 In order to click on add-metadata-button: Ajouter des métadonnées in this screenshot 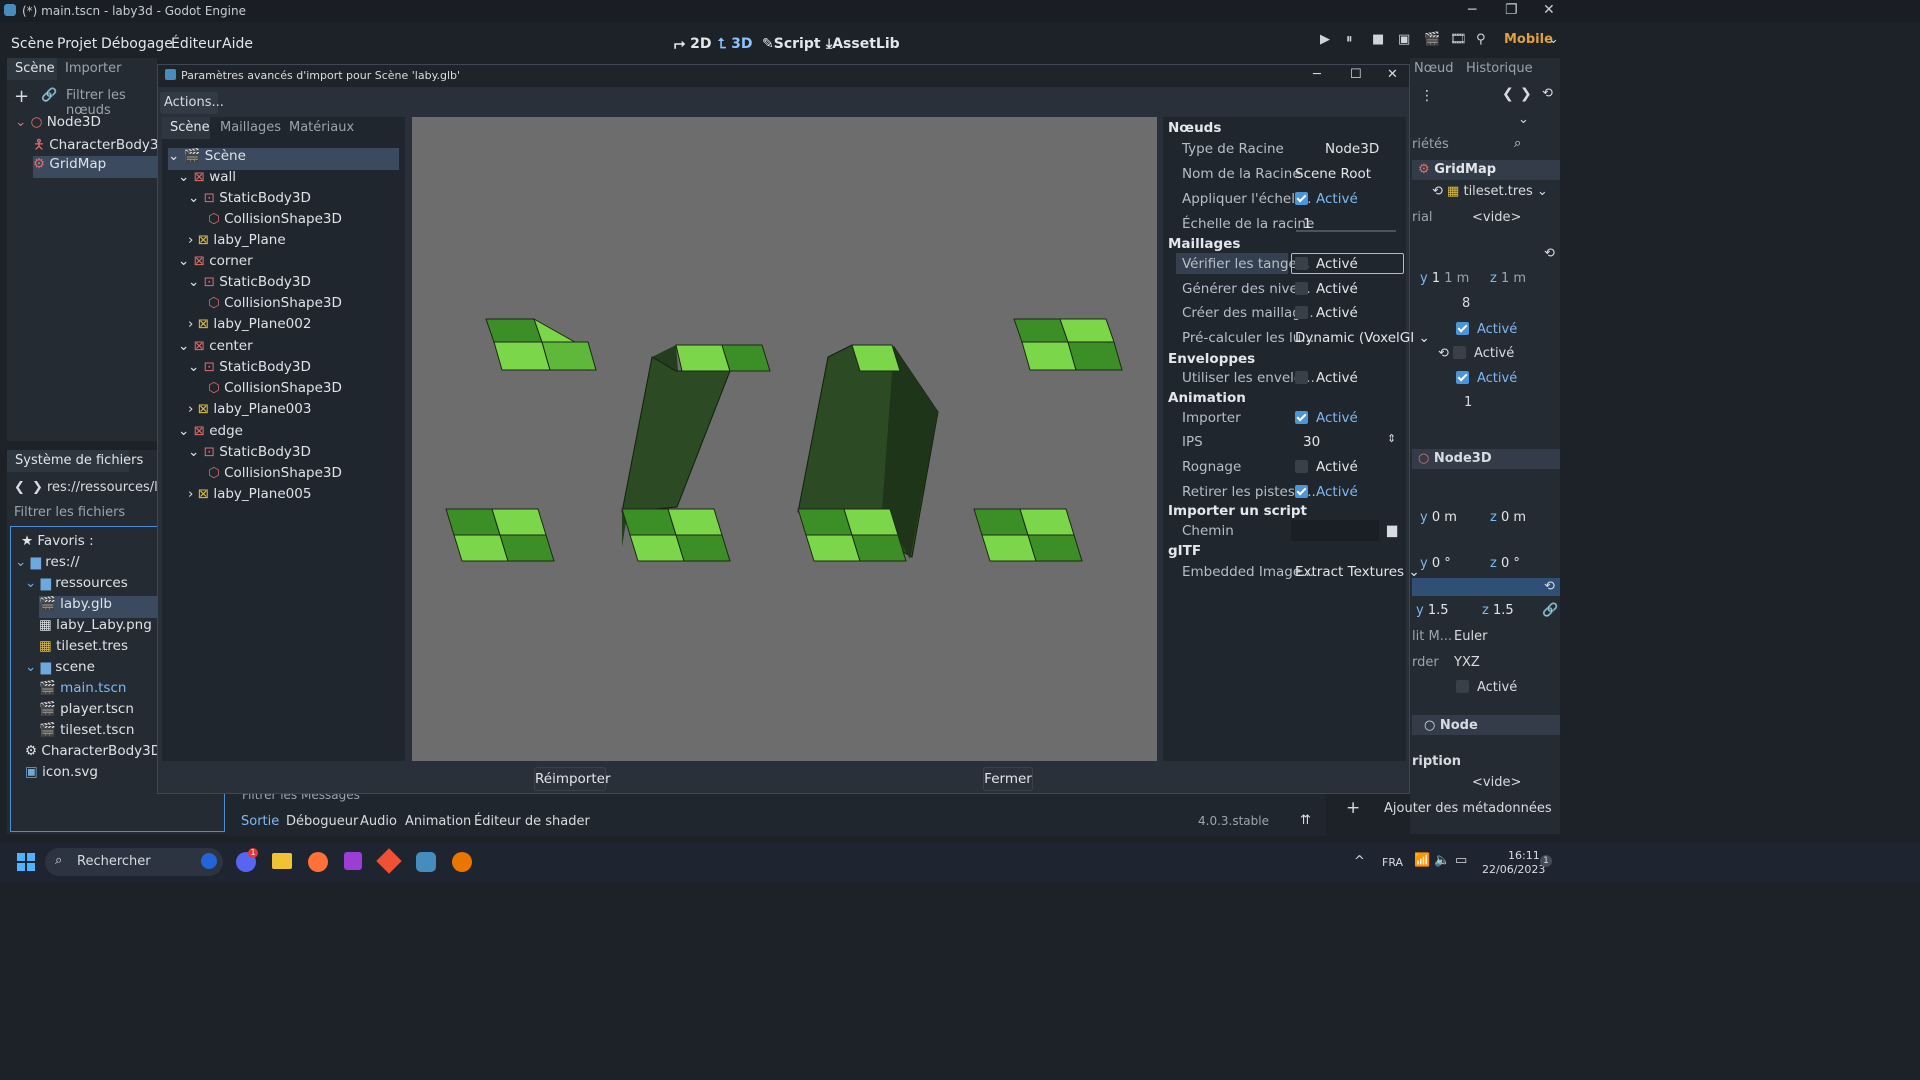, I will do `click(1468, 808)`.